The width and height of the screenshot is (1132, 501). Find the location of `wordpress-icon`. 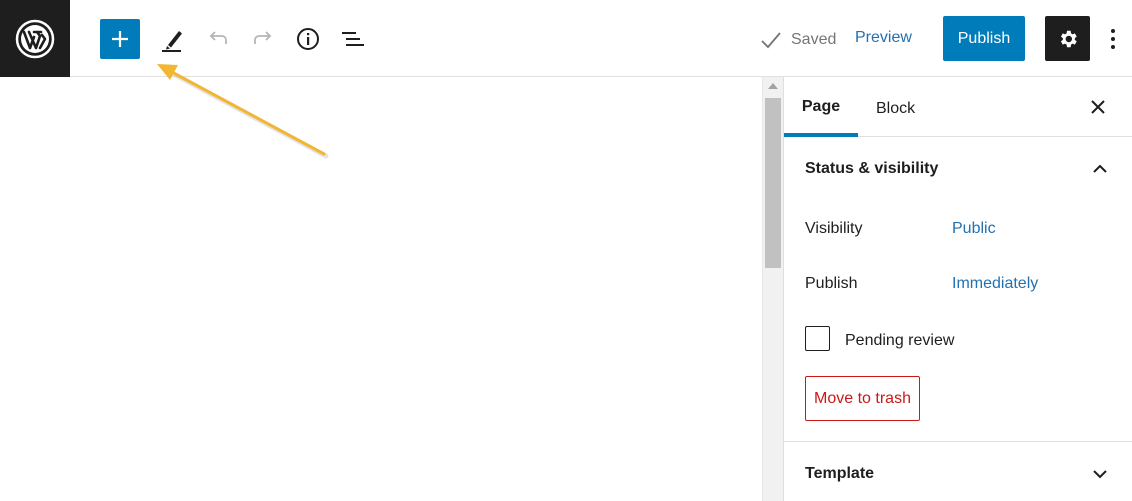

wordpress-icon is located at coordinates (35, 38).